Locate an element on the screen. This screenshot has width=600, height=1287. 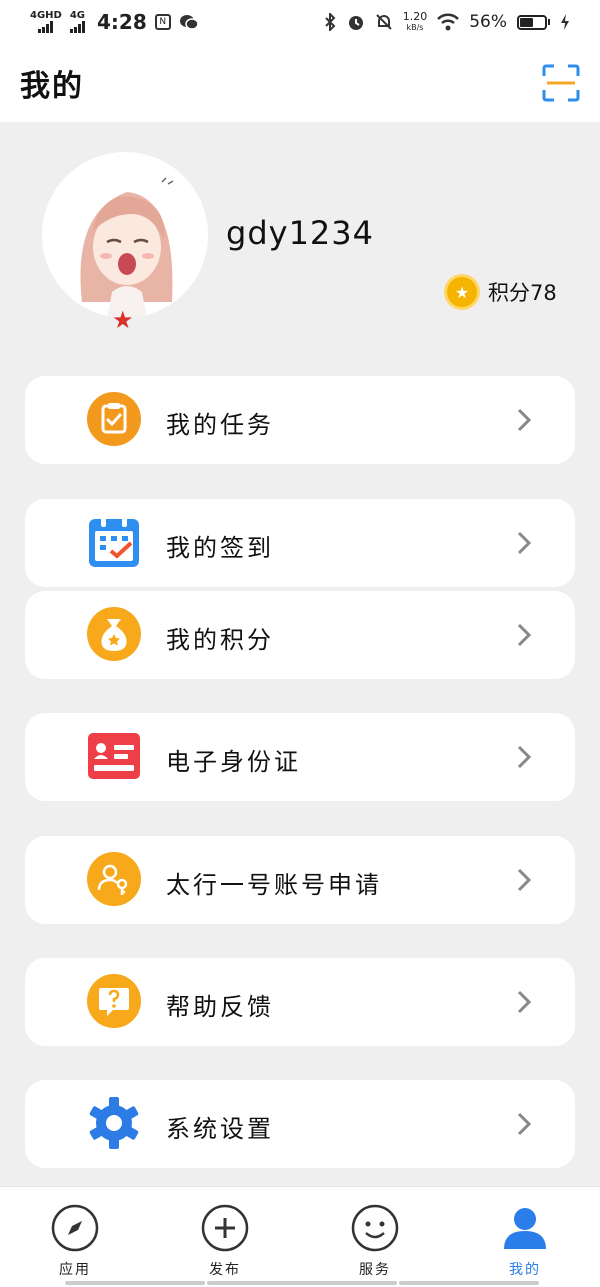
scan-button is located at coordinates (561, 83).